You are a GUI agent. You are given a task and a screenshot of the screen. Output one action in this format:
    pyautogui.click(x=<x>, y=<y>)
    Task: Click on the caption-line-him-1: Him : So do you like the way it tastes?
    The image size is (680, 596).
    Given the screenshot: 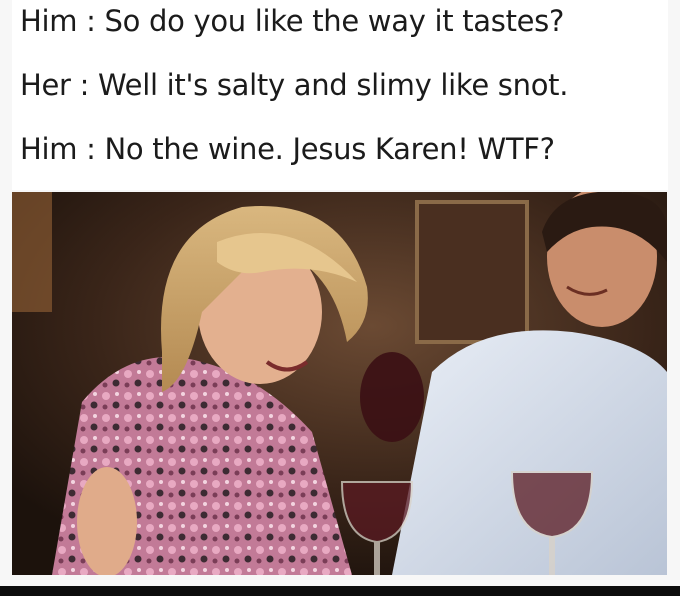 What is the action you would take?
    pyautogui.click(x=292, y=21)
    